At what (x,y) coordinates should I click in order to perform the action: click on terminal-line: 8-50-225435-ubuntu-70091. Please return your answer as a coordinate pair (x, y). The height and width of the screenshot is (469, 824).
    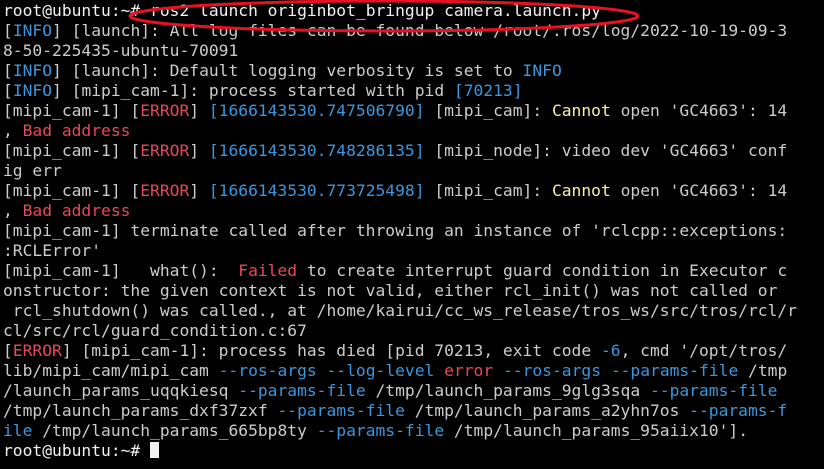
    Looking at the image, I should click on (412, 51).